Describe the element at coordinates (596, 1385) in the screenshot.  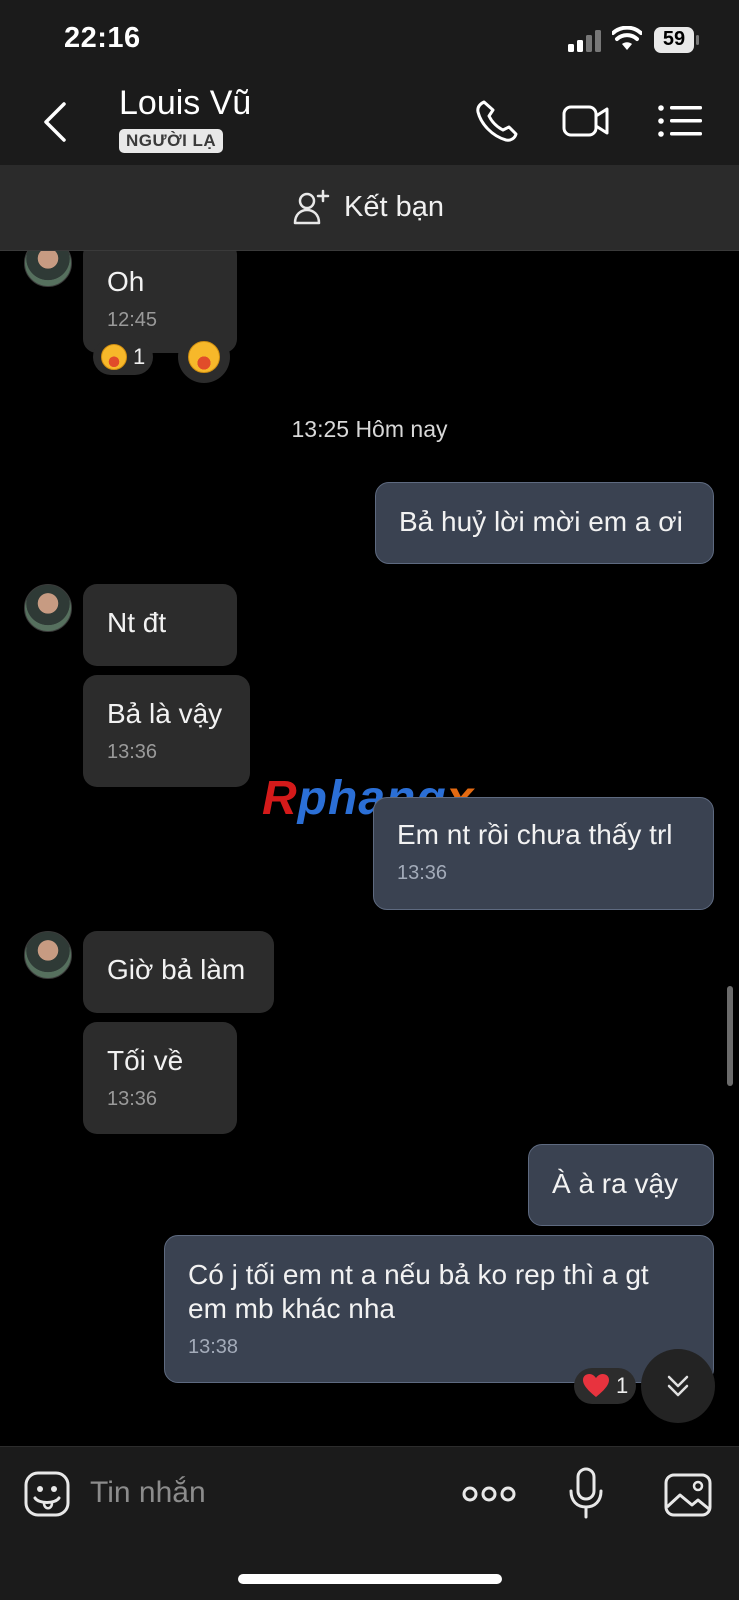
I see `heart-icon` at that location.